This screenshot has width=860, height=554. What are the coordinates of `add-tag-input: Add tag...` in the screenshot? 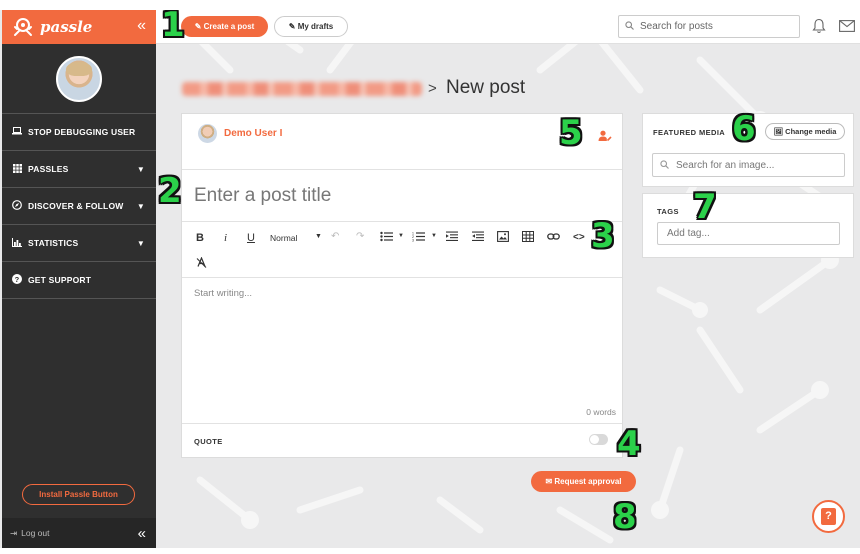 It's located at (748, 233).